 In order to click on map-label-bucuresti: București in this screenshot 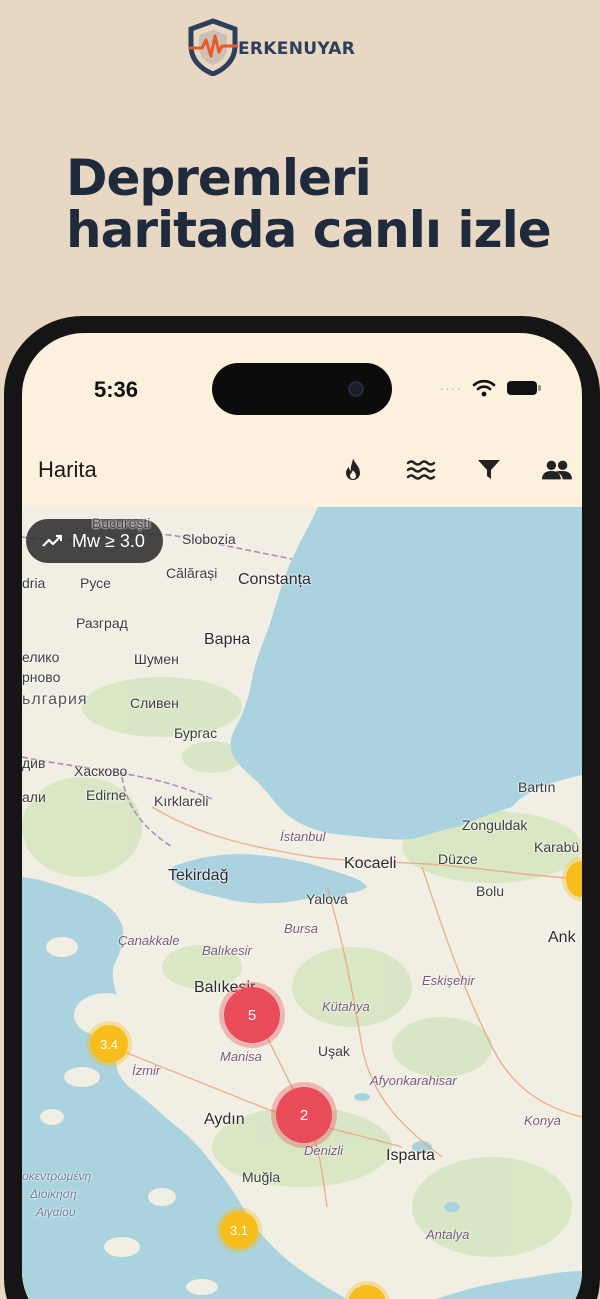, I will do `click(121, 523)`.